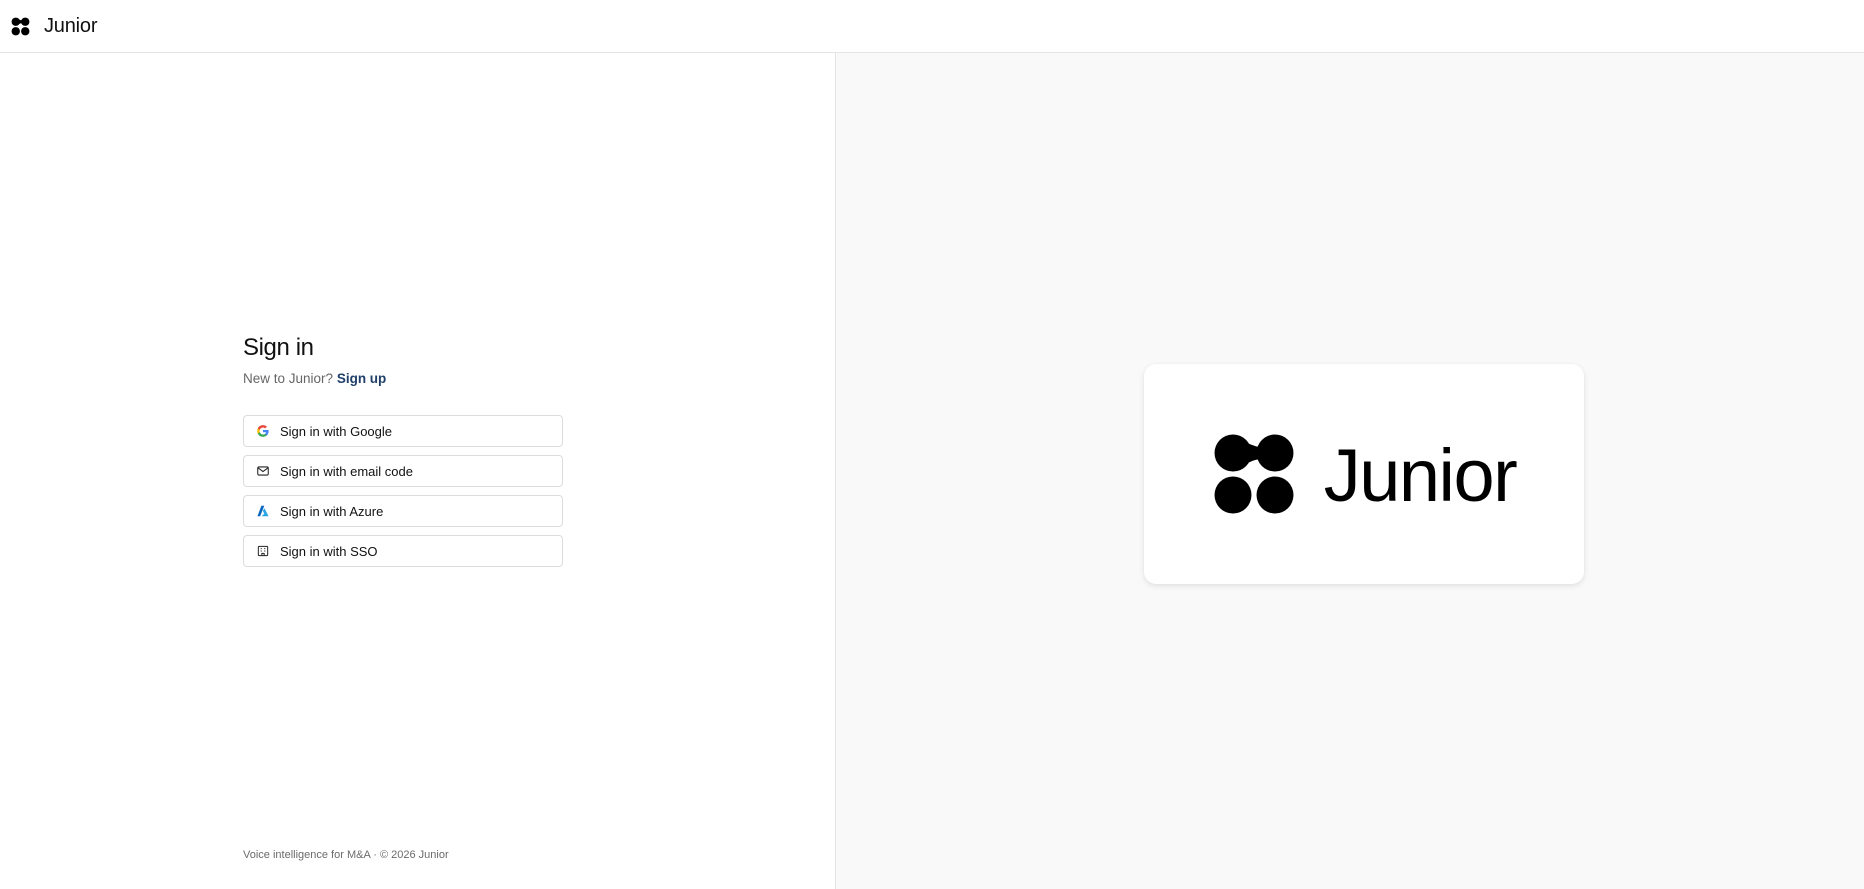 Image resolution: width=1864 pixels, height=889 pixels. What do you see at coordinates (263, 471) in the screenshot?
I see `envelope-icon` at bounding box center [263, 471].